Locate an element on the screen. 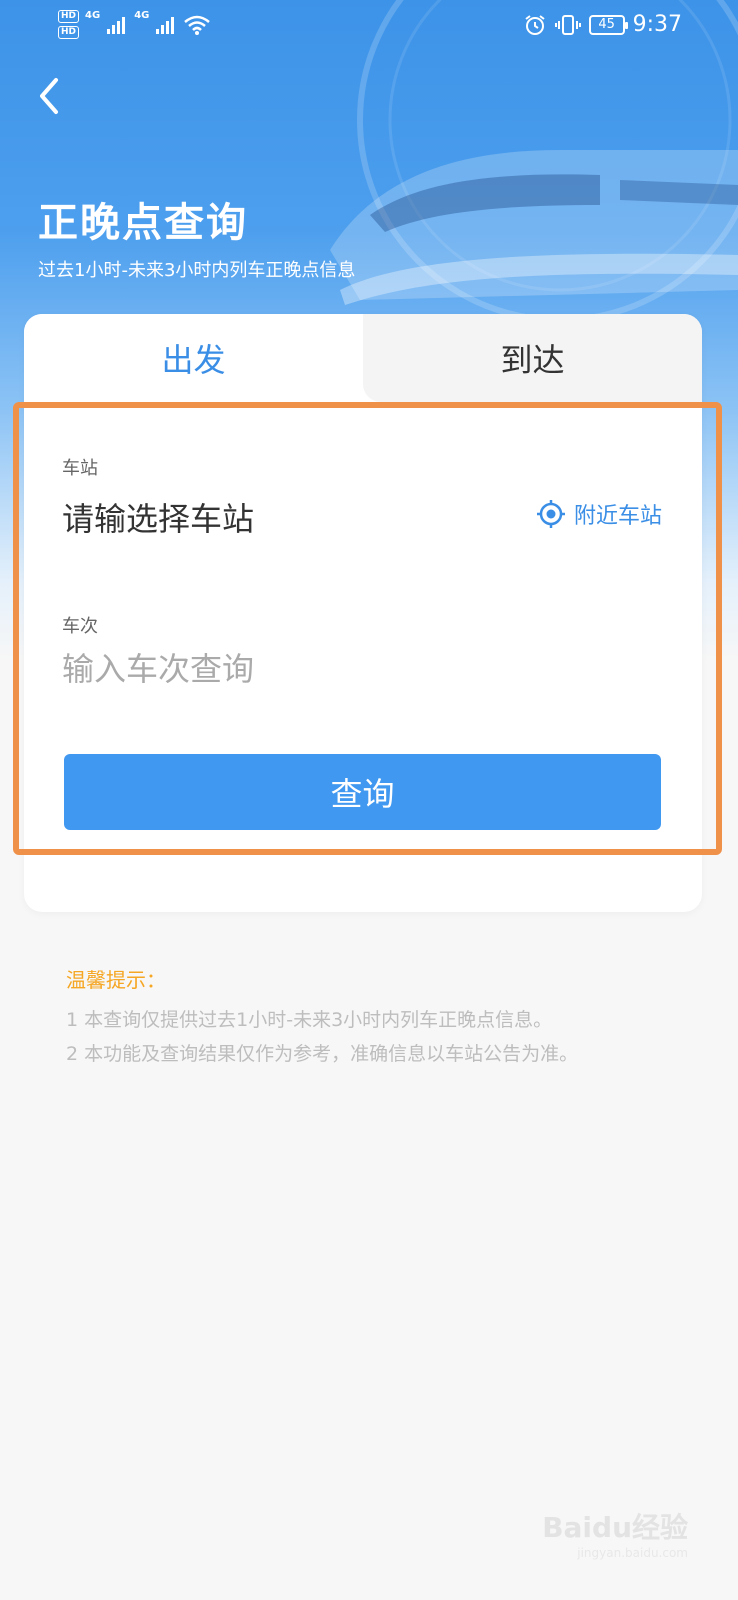 This screenshot has width=738, height=1600. train-number-label: 车次 is located at coordinates (80, 626).